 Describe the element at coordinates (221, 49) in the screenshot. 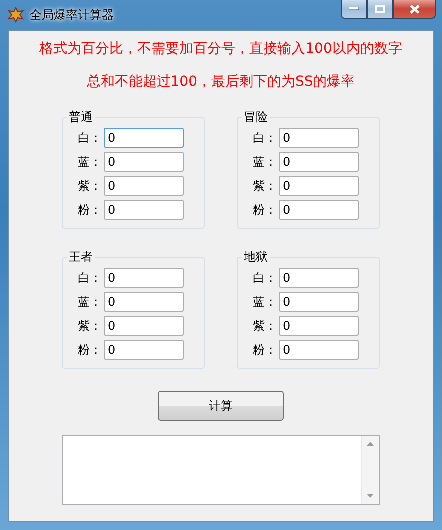

I see `instruction-text: 格式为百分比，不需要加百分号，直接输入100以内的数字` at that location.